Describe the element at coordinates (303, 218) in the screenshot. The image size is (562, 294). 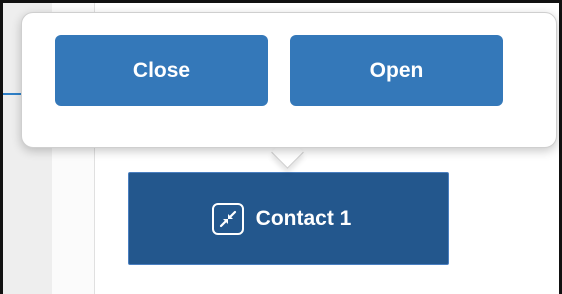
I see `contact-button-label: Contact 1` at that location.